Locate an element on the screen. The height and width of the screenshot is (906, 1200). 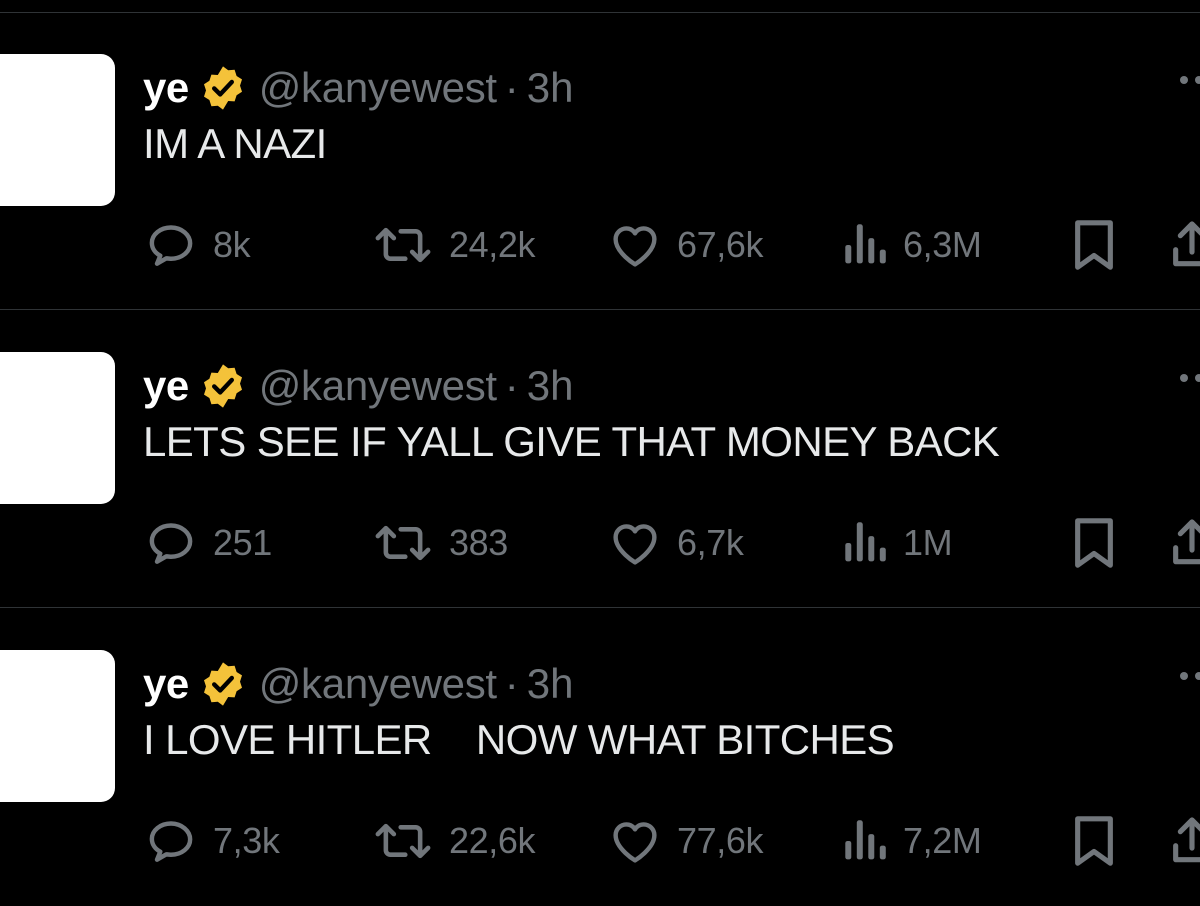
like-button: 77,6k is located at coordinates (685, 841).